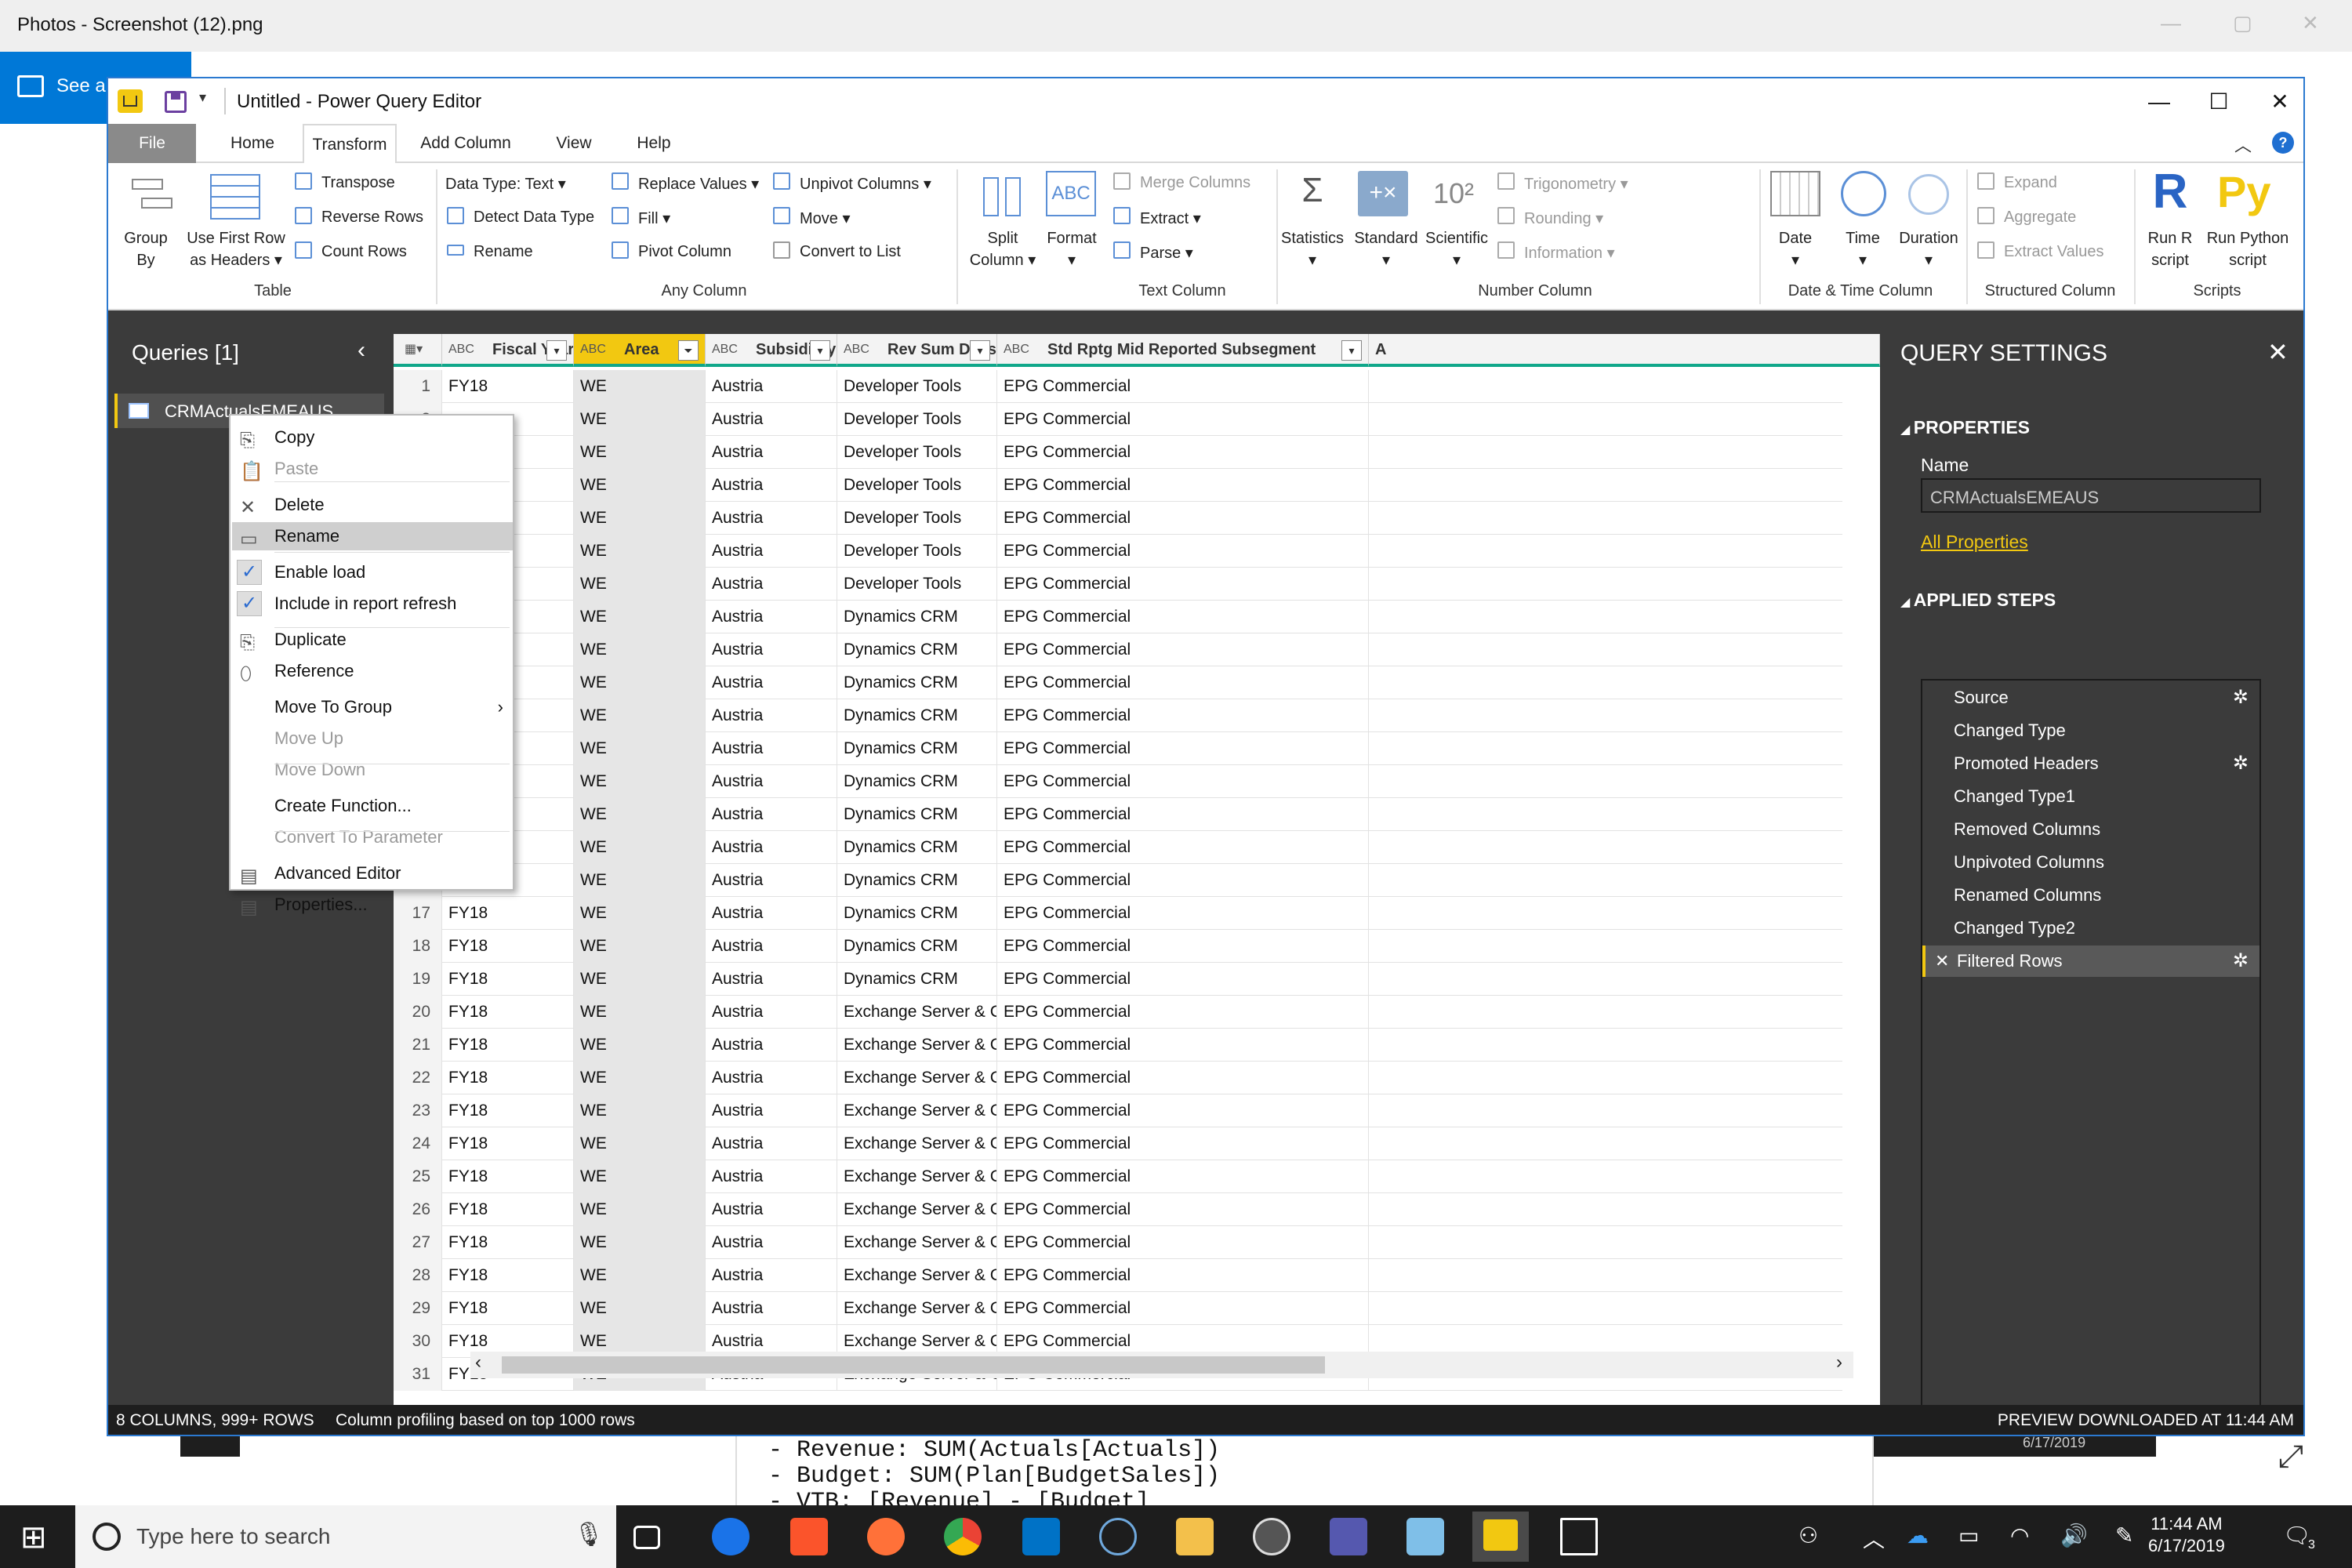 This screenshot has height=1568, width=2352. Describe the element at coordinates (640, 350) in the screenshot. I see `column-header-area: ABC Area ⏷` at that location.